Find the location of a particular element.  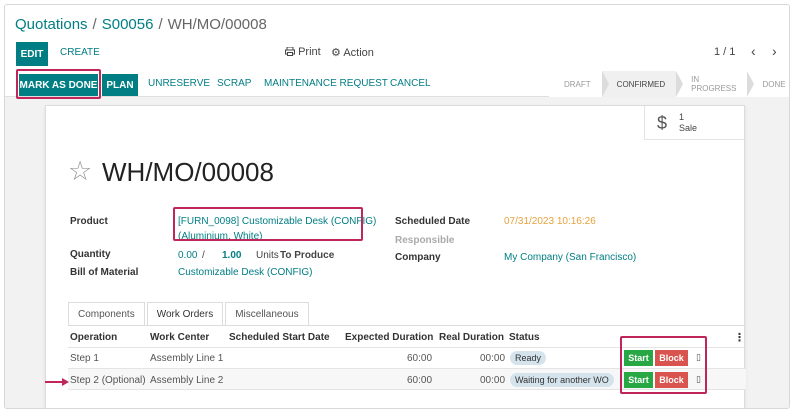

gear-icon: ⚙ is located at coordinates (336, 53).